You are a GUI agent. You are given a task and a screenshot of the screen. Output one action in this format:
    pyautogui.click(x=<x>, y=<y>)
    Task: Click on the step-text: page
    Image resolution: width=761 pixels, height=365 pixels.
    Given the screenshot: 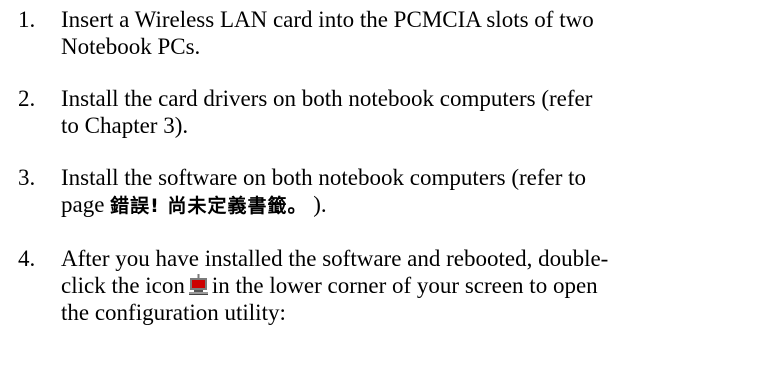 What is the action you would take?
    pyautogui.click(x=86, y=204)
    